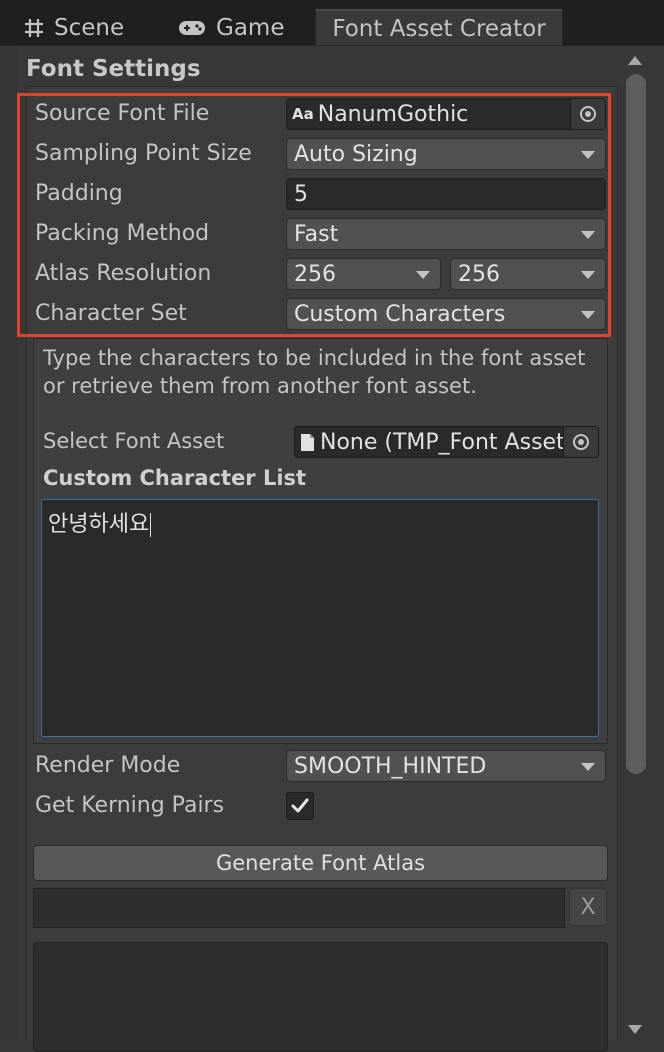 This screenshot has width=664, height=1052. What do you see at coordinates (130, 805) in the screenshot?
I see `kerning-label: Get Kerning Pairs` at bounding box center [130, 805].